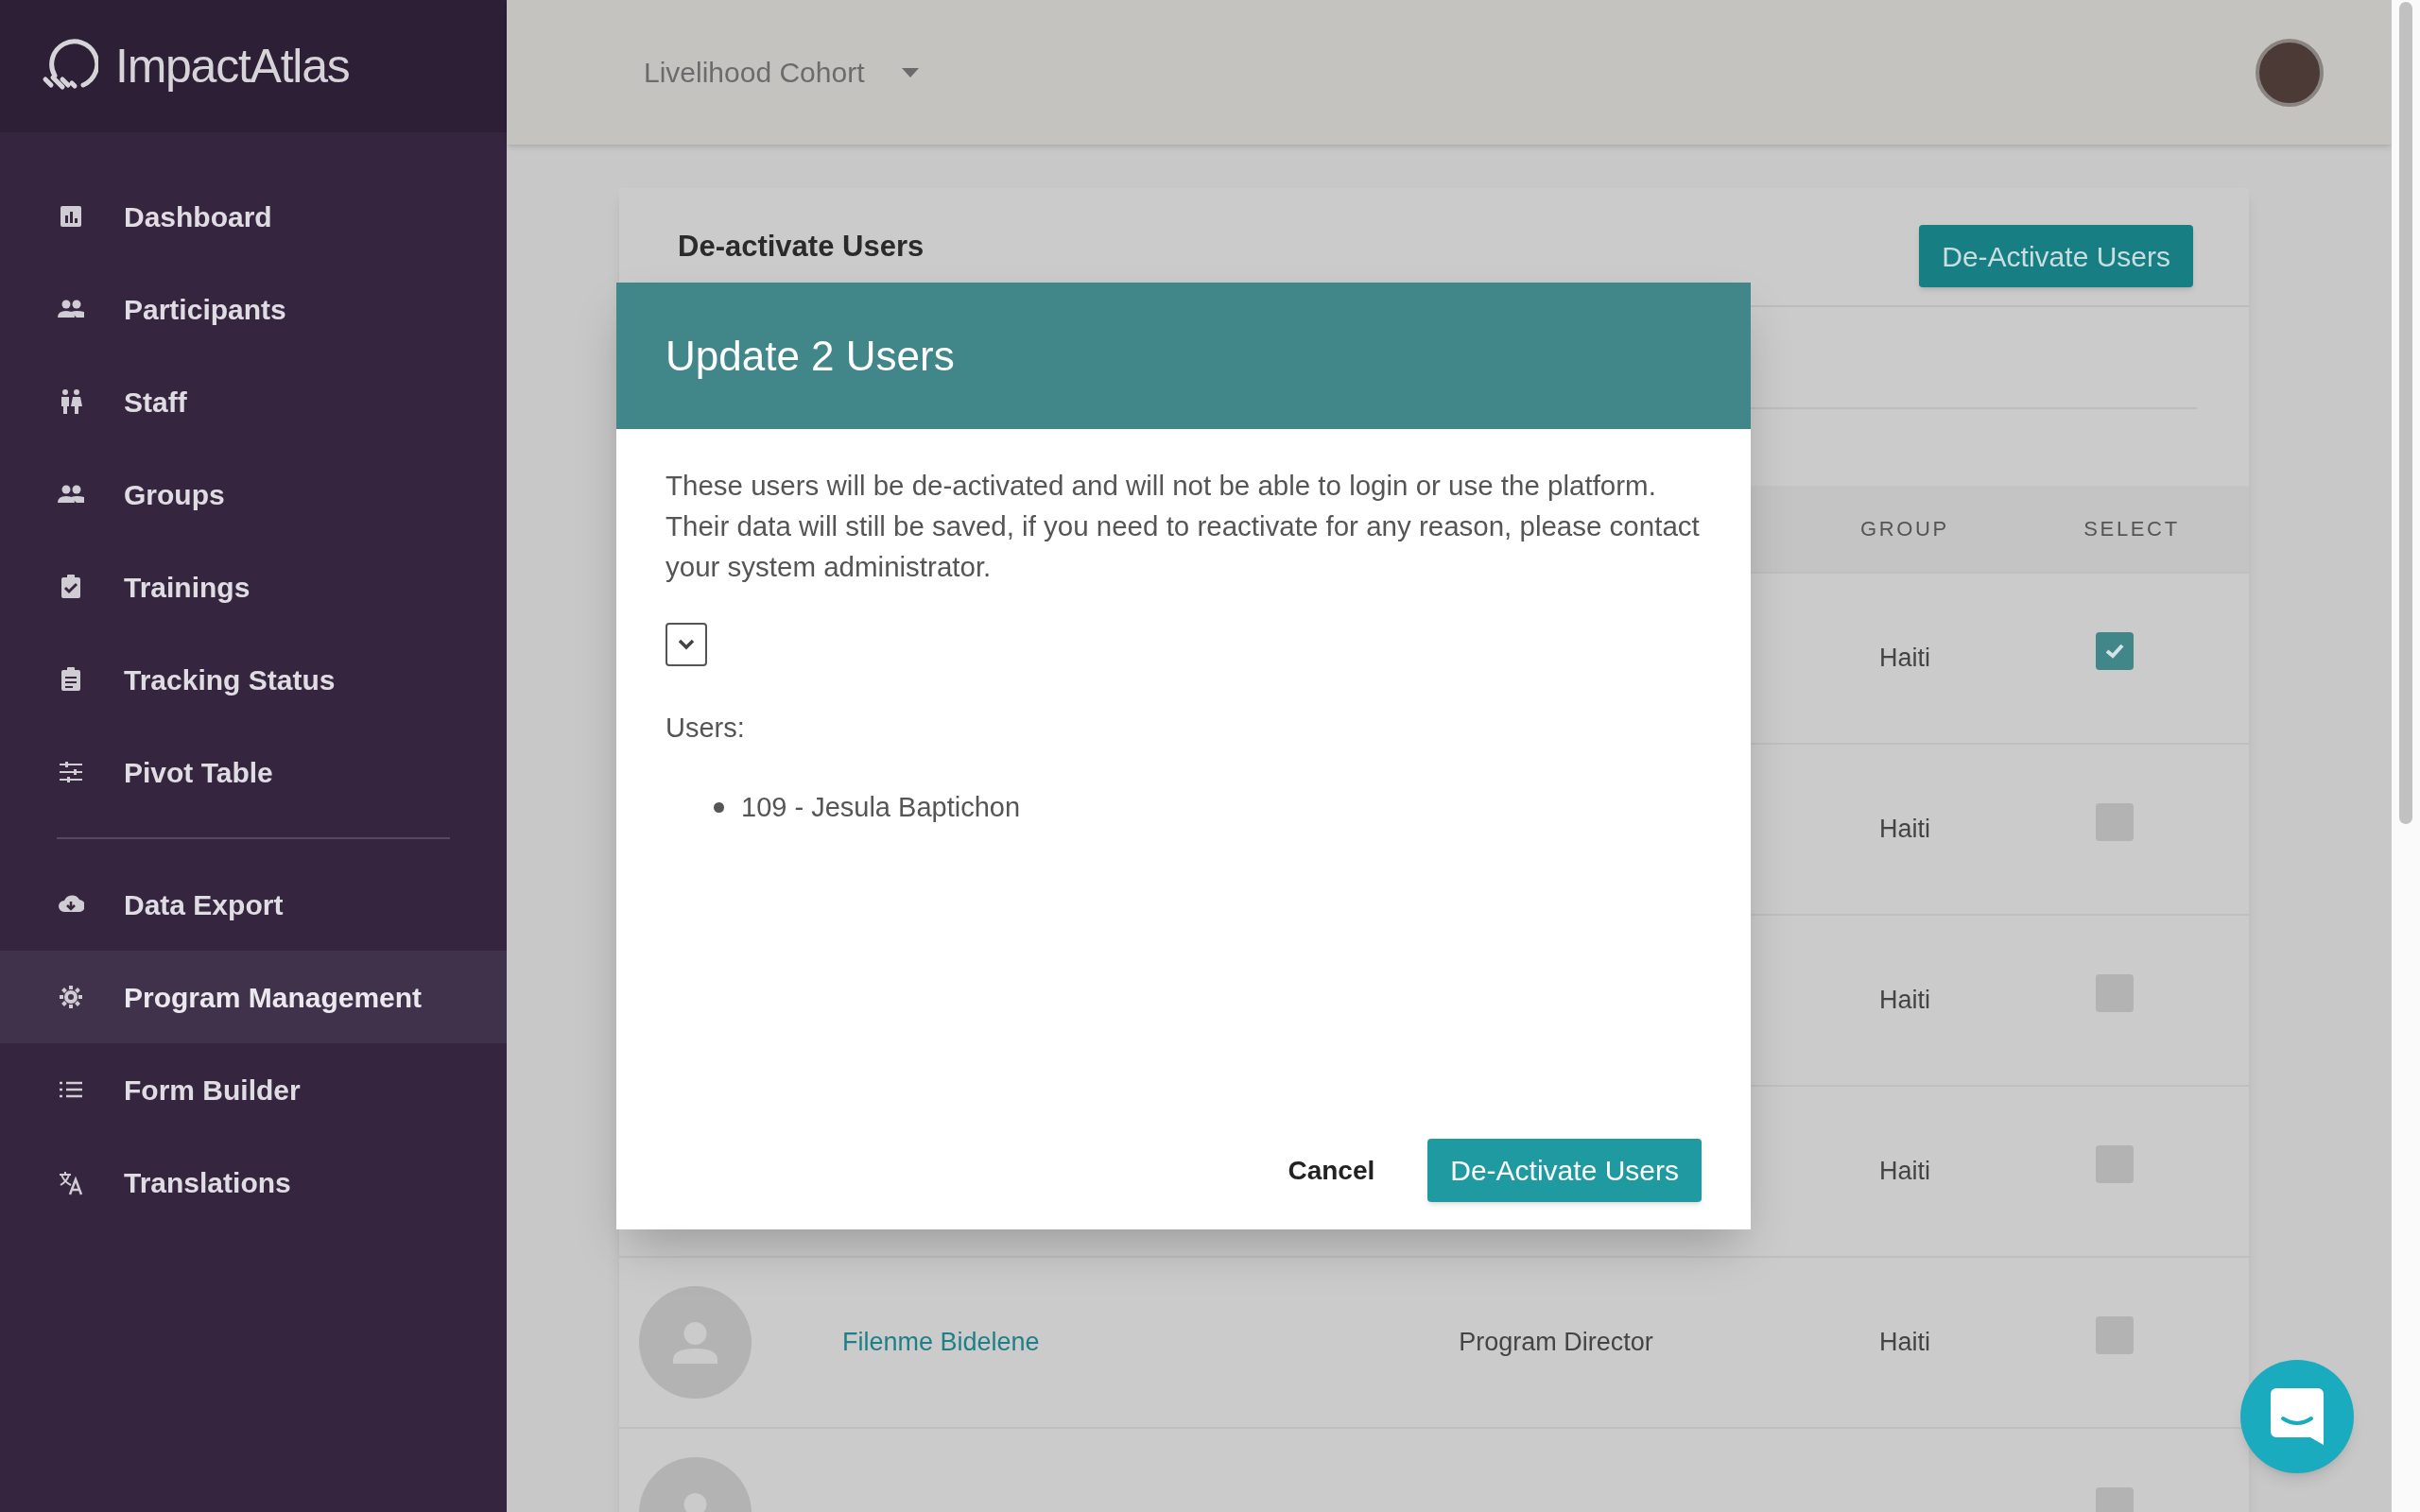 This screenshot has width=2420, height=1512. I want to click on nav-item: Groups, so click(254, 494).